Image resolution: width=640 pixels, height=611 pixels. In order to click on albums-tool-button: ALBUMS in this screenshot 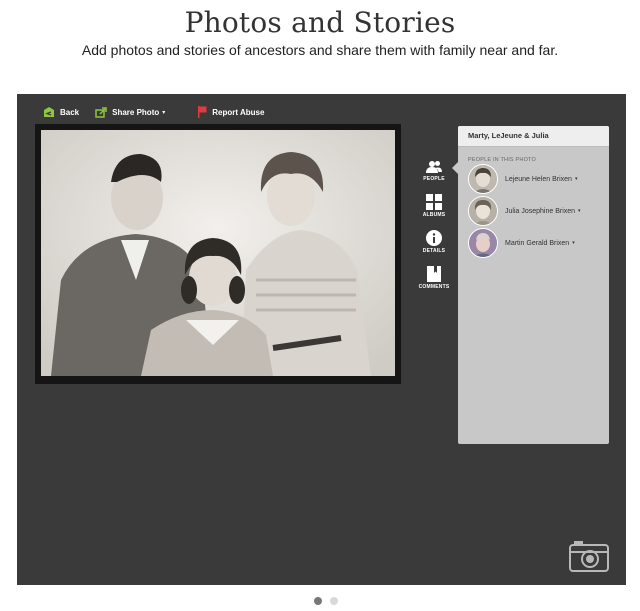, I will do `click(434, 206)`.